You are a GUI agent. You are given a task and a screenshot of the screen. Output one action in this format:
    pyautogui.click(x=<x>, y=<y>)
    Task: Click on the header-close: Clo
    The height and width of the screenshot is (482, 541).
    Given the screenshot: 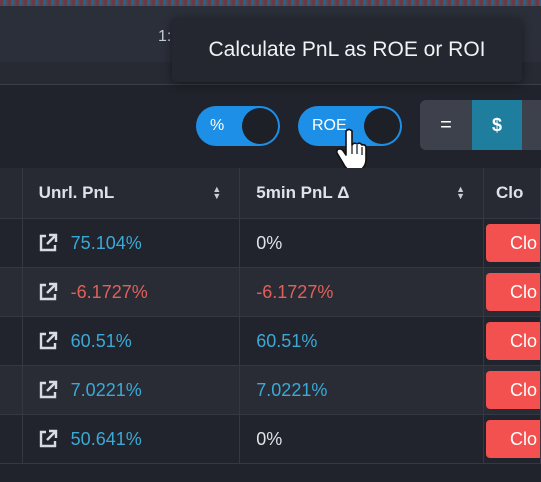 What is the action you would take?
    pyautogui.click(x=512, y=193)
    